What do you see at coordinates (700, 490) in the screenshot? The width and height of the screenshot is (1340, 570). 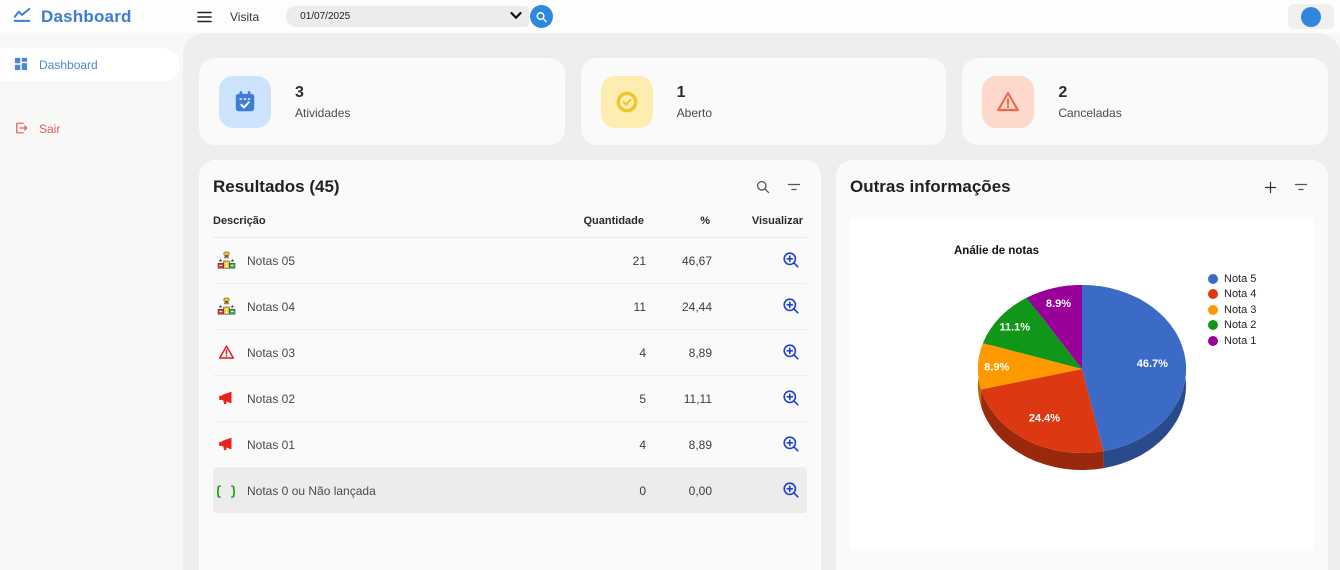 I see `row-percent: 0,00` at bounding box center [700, 490].